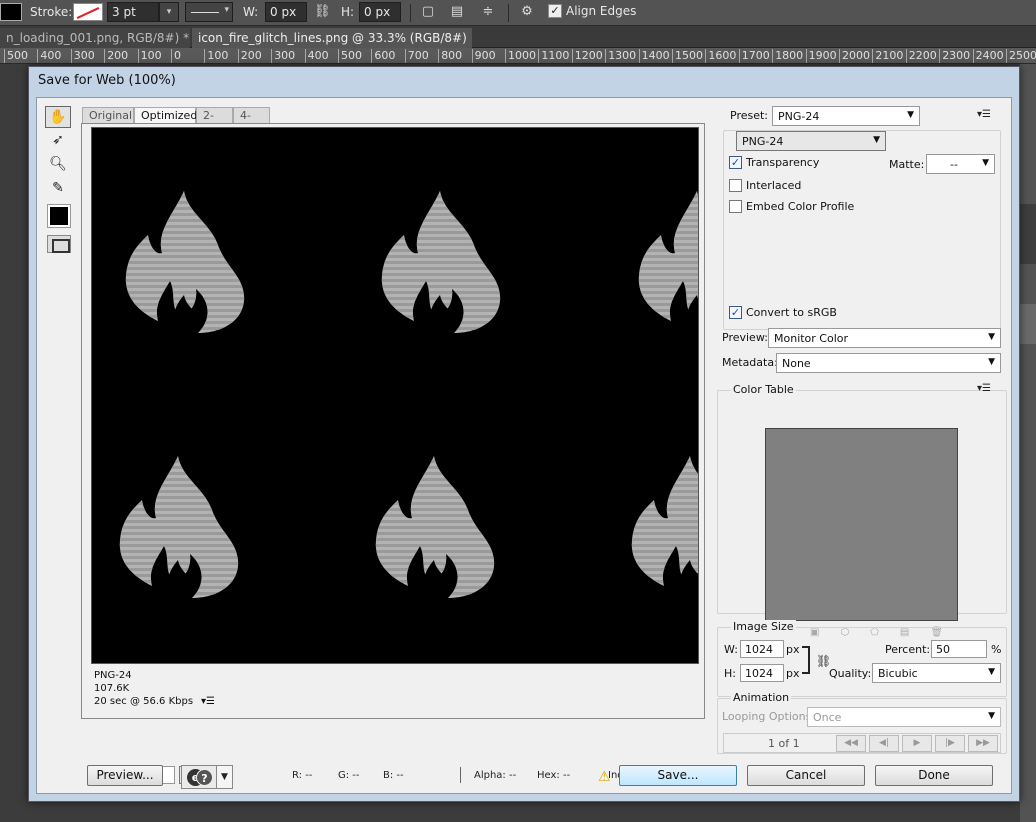 The width and height of the screenshot is (1036, 822). What do you see at coordinates (251, 121) in the screenshot?
I see `tab-4-up: 4-Up` at bounding box center [251, 121].